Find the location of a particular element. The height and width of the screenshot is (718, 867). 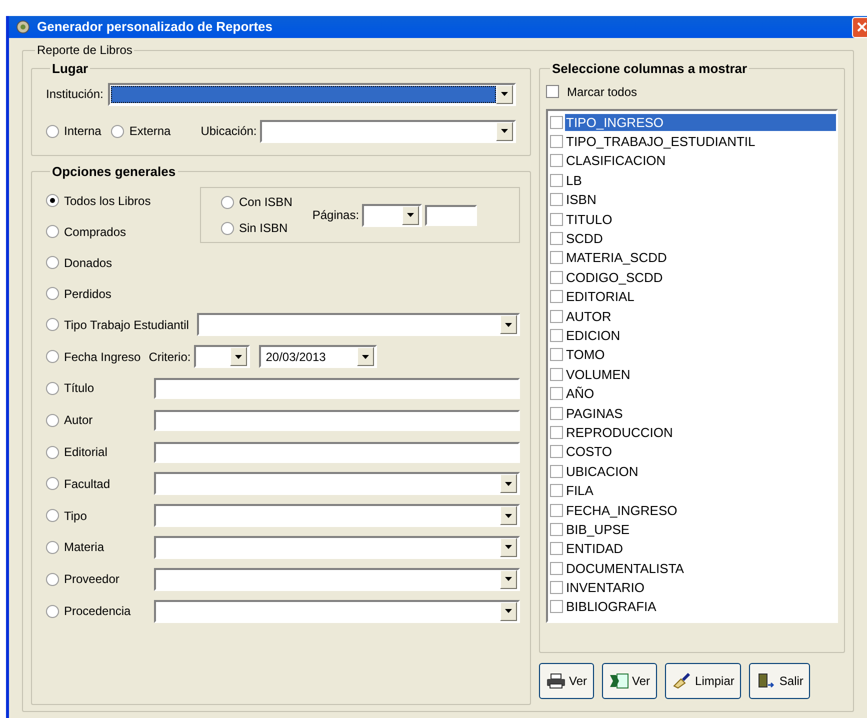

radio-label: Fecha Ingreso is located at coordinates (102, 357).